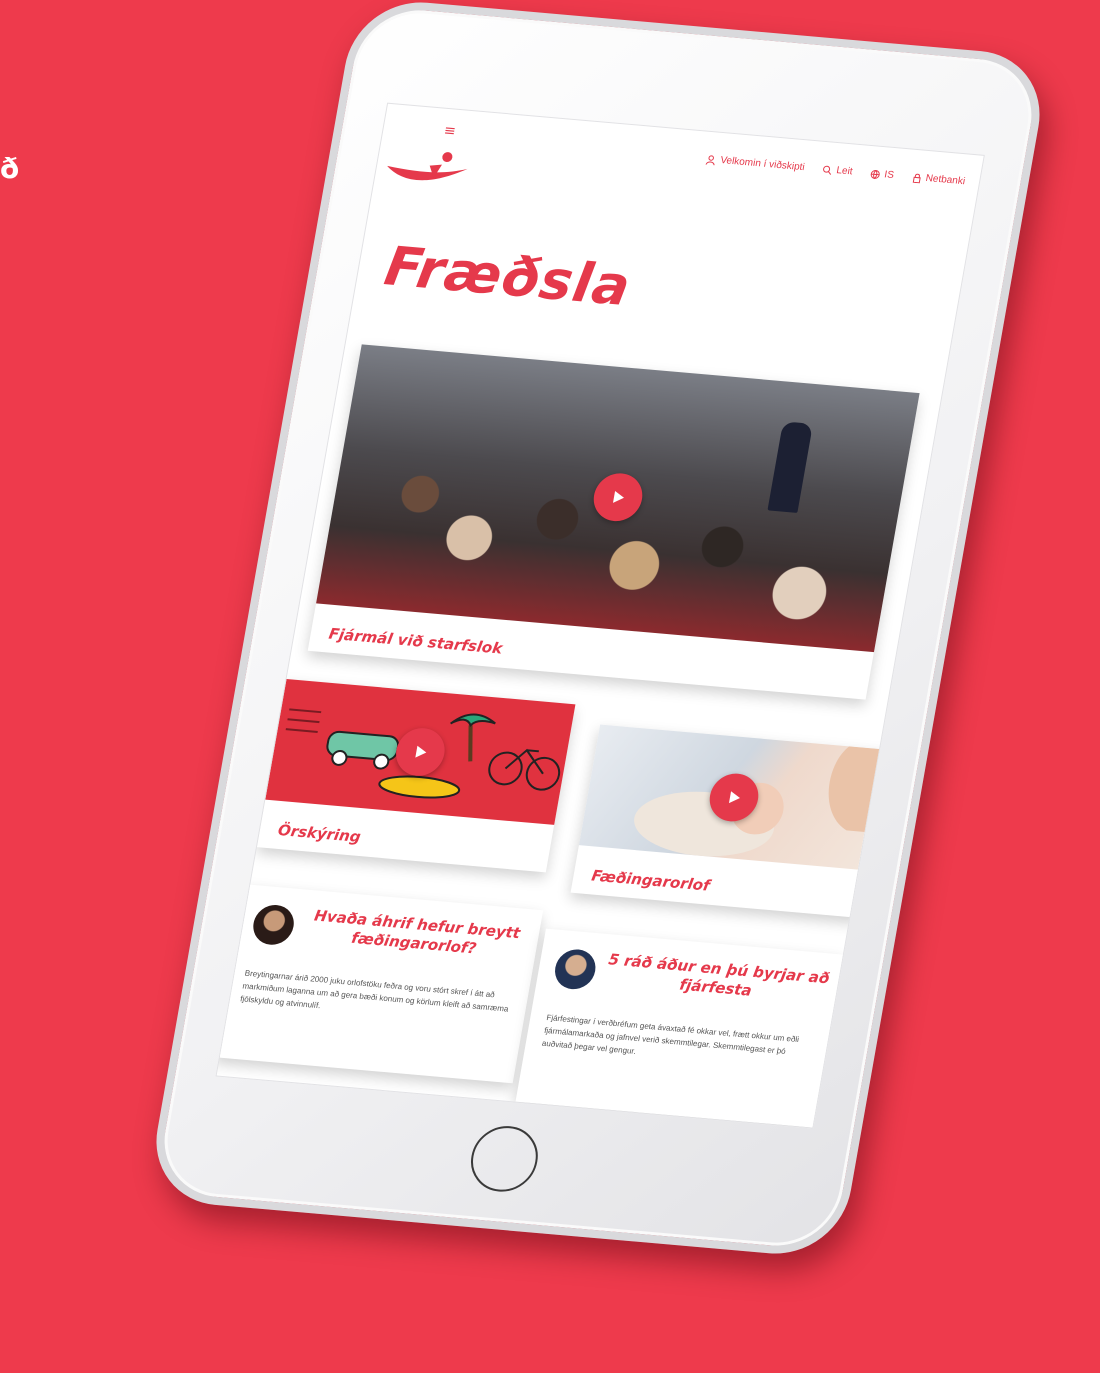 The width and height of the screenshot is (1100, 1373). Describe the element at coordinates (875, 174) in the screenshot. I see `globe-icon` at that location.